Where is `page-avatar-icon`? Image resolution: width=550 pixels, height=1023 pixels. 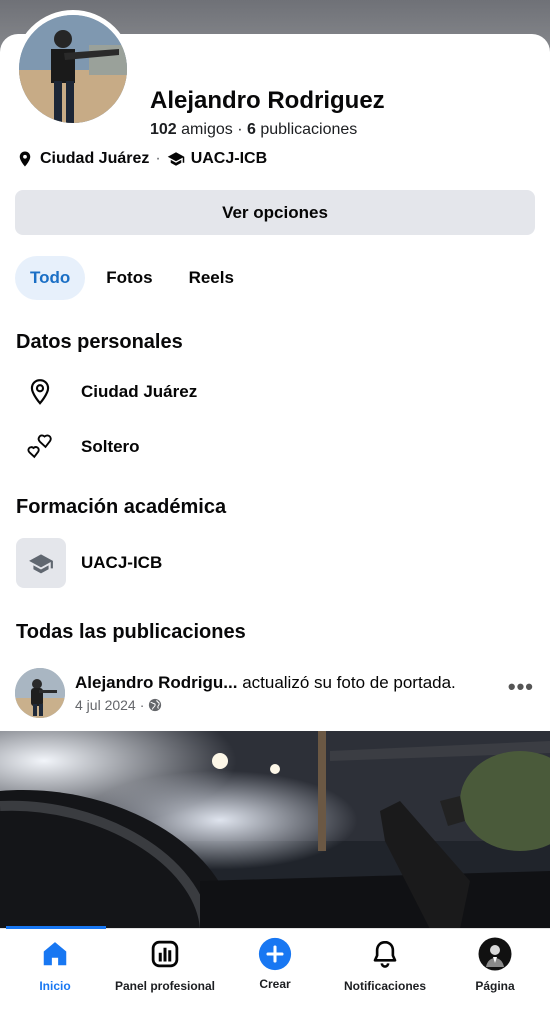 page-avatar-icon is located at coordinates (495, 954).